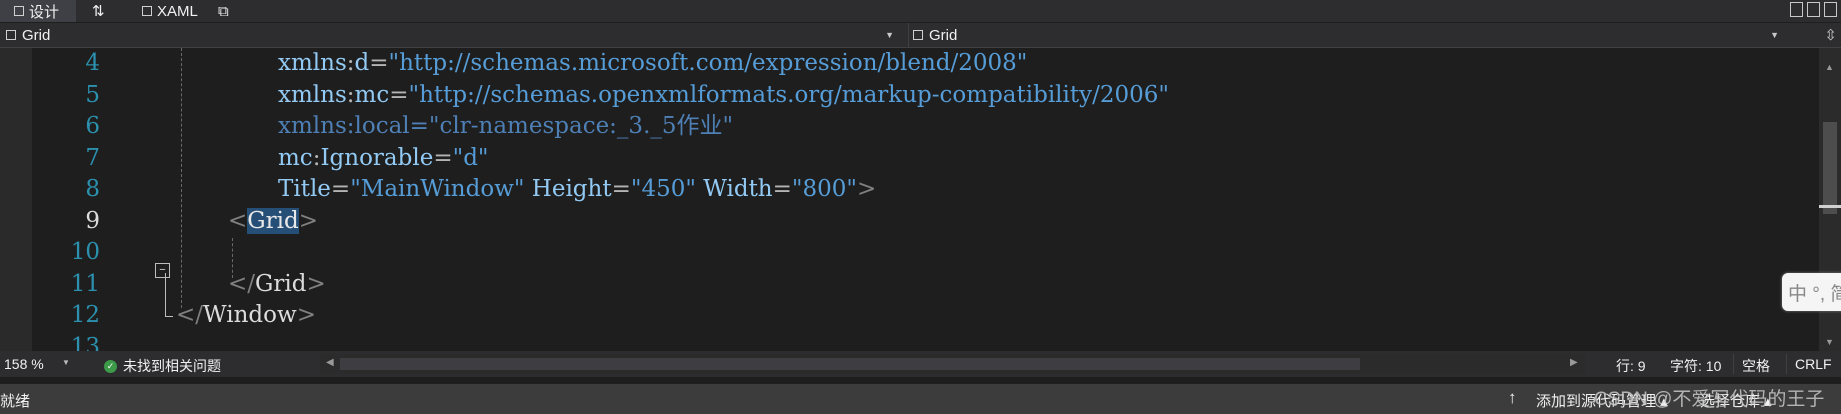 Image resolution: width=1841 pixels, height=414 pixels. What do you see at coordinates (909, 253) in the screenshot?
I see `code-line: 10` at bounding box center [909, 253].